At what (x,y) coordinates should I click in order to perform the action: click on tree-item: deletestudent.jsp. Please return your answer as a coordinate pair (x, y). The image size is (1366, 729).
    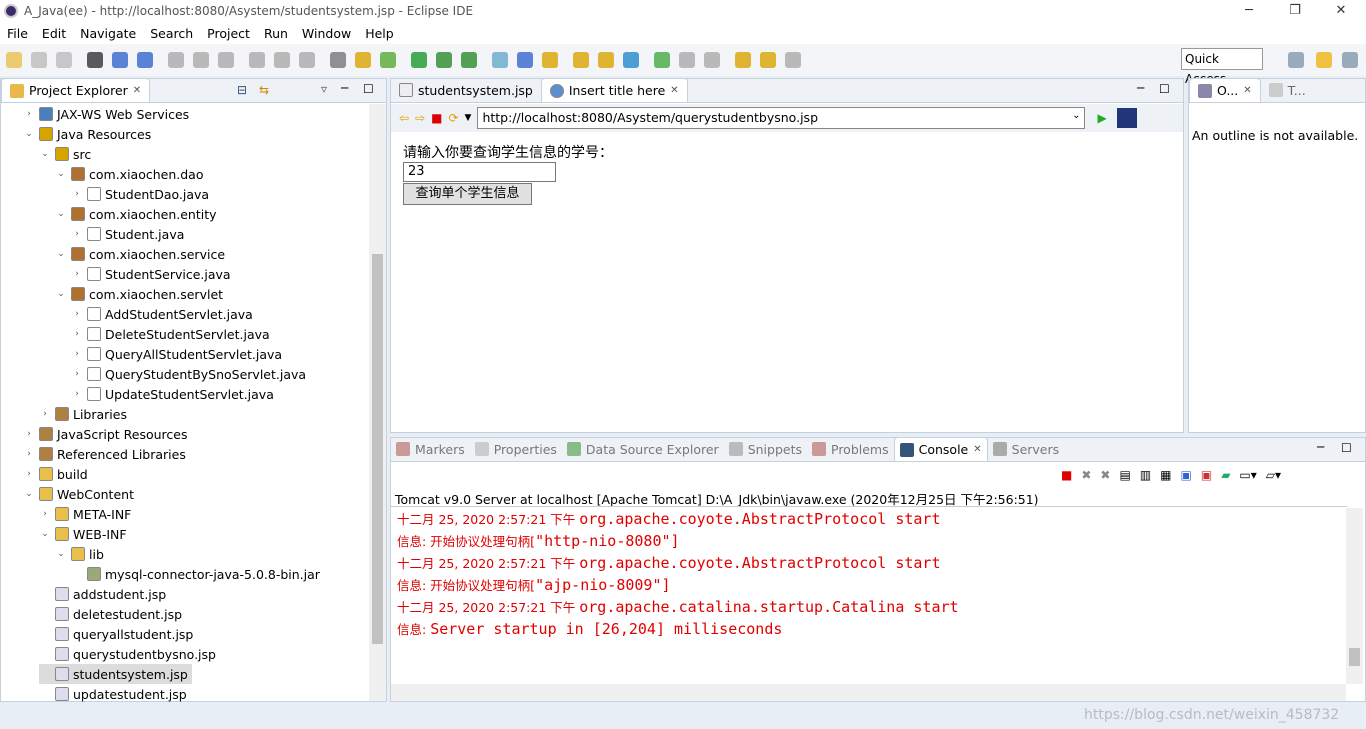
    Looking at the image, I should click on (110, 614).